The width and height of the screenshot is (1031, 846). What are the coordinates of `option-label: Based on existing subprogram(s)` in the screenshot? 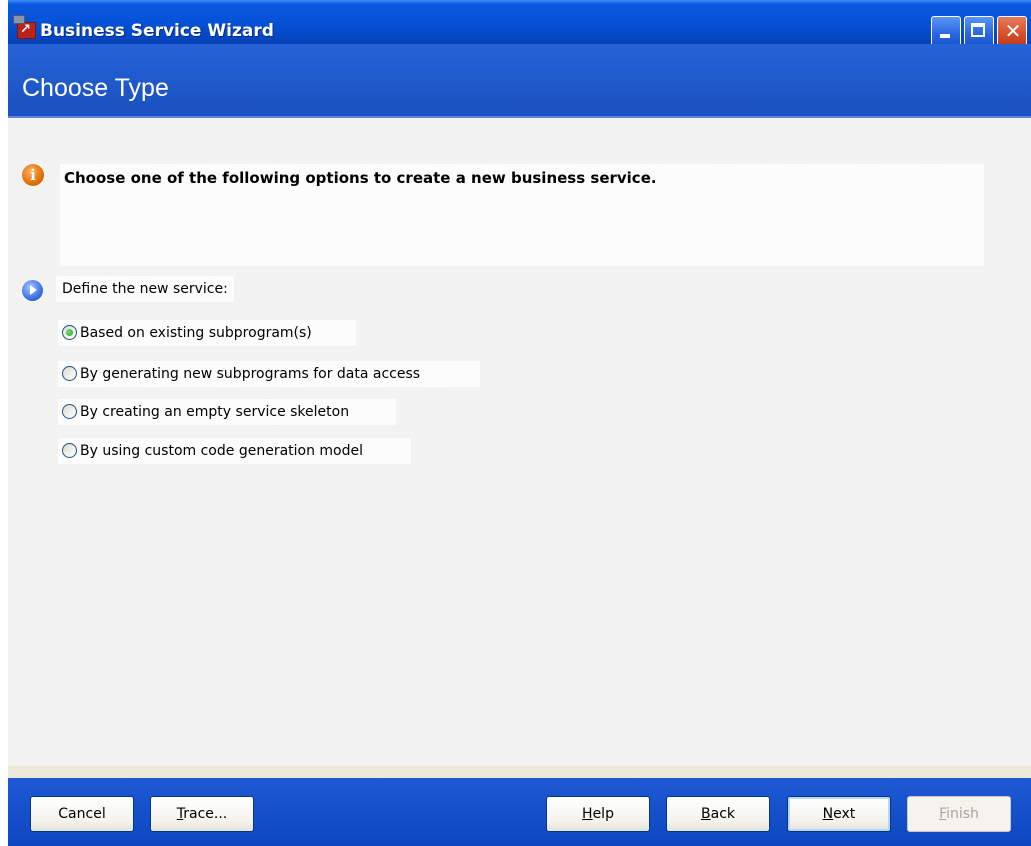 It's located at (196, 333).